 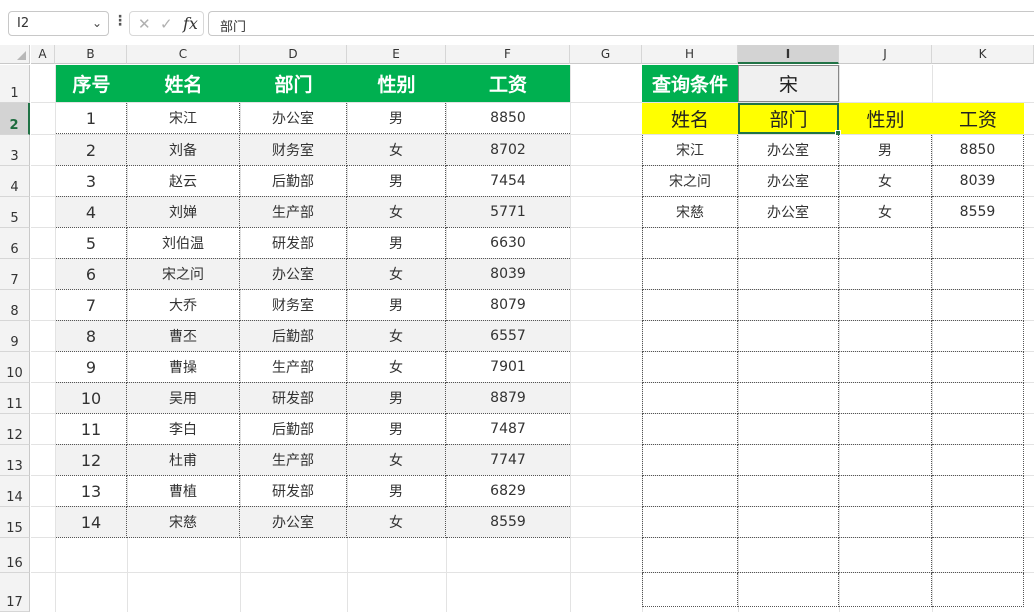 I want to click on cell-index: 12, so click(x=91, y=460).